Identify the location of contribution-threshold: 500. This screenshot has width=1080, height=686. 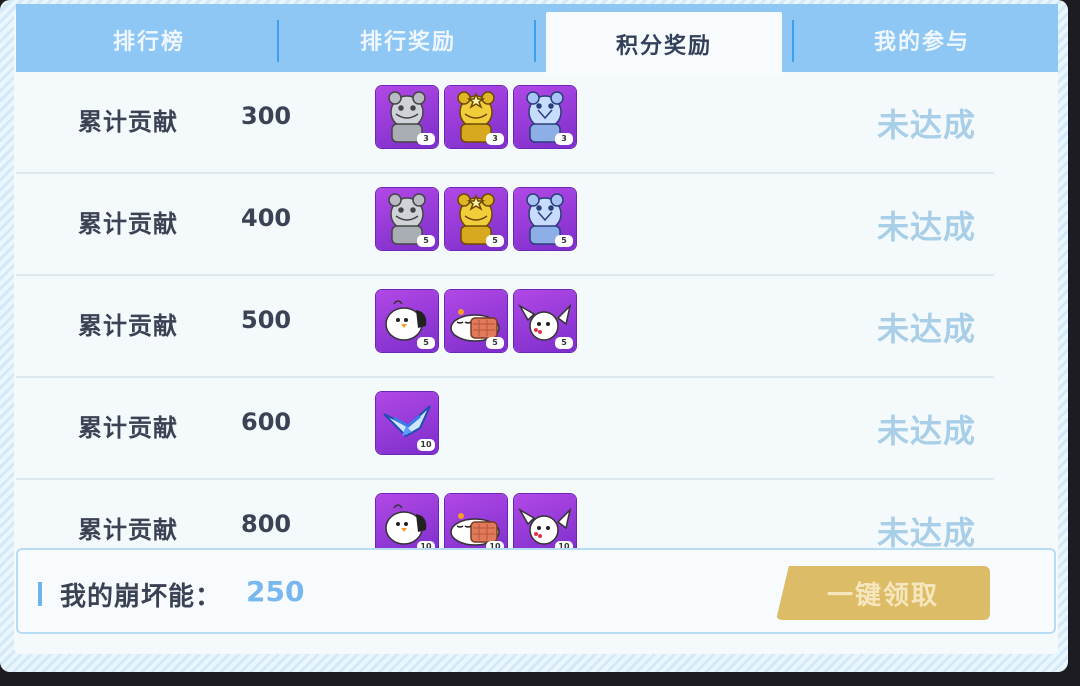
(266, 320).